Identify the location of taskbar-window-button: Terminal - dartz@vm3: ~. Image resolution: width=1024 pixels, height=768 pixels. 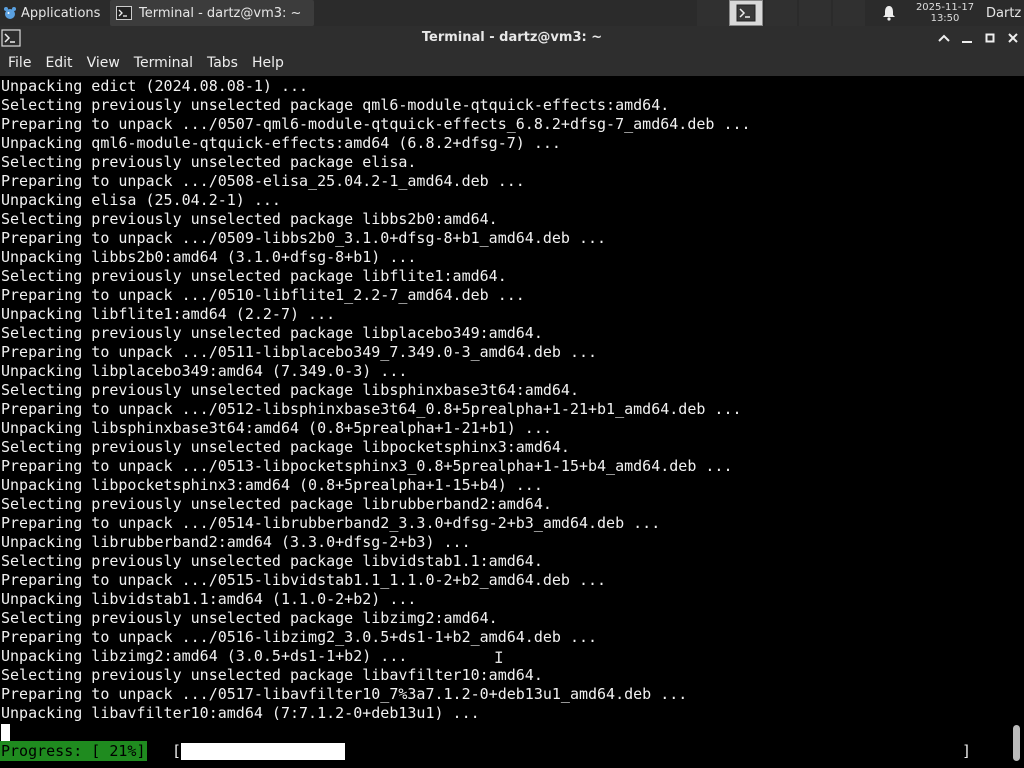
(212, 13).